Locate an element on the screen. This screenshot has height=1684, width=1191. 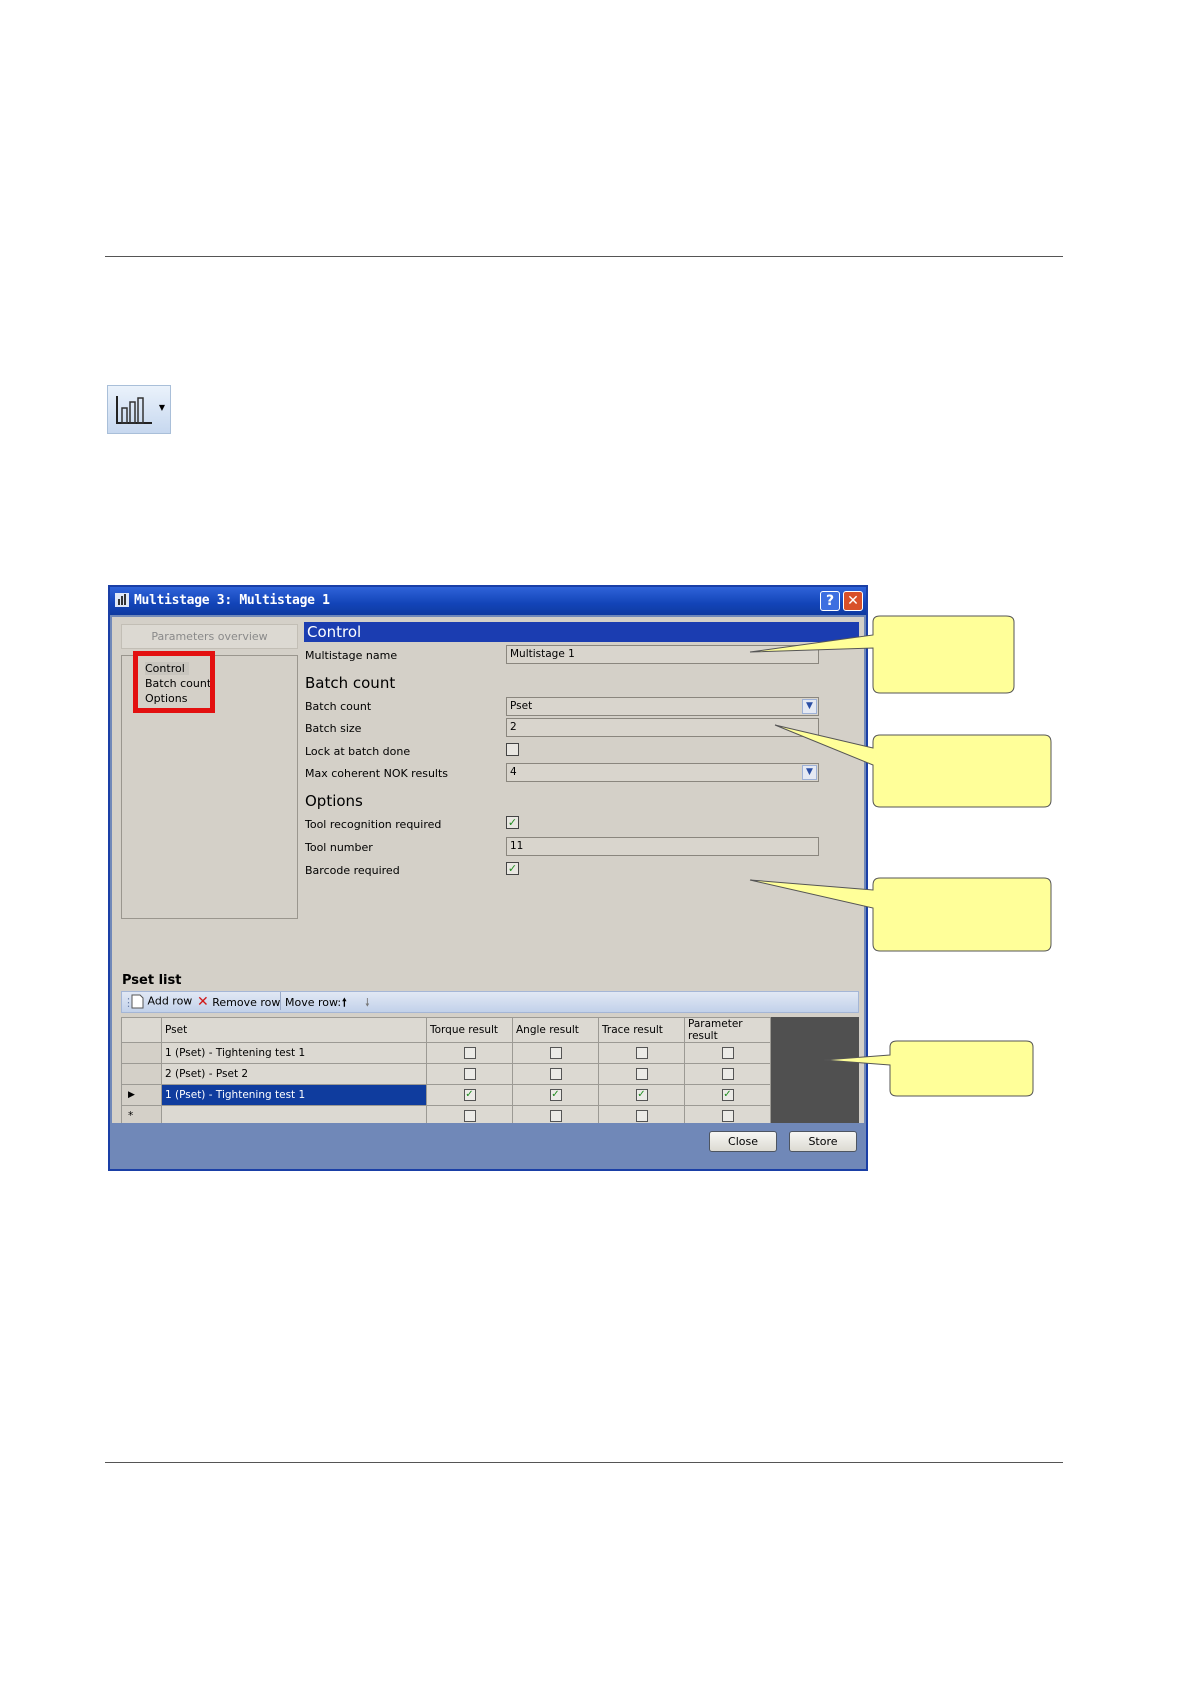
callout-control is located at coordinates (882, 654).